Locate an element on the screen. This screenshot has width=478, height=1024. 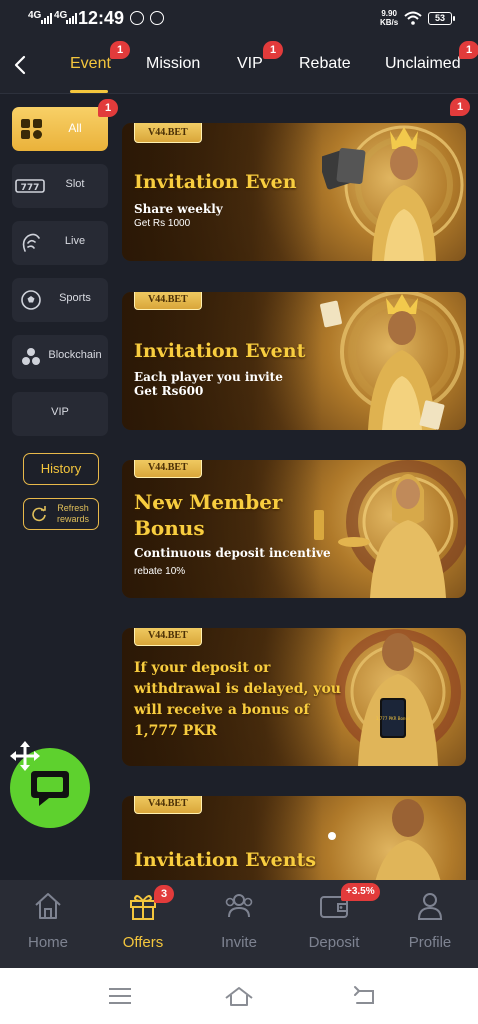
tab-unclaimed: Unclaimed is located at coordinates (423, 64).